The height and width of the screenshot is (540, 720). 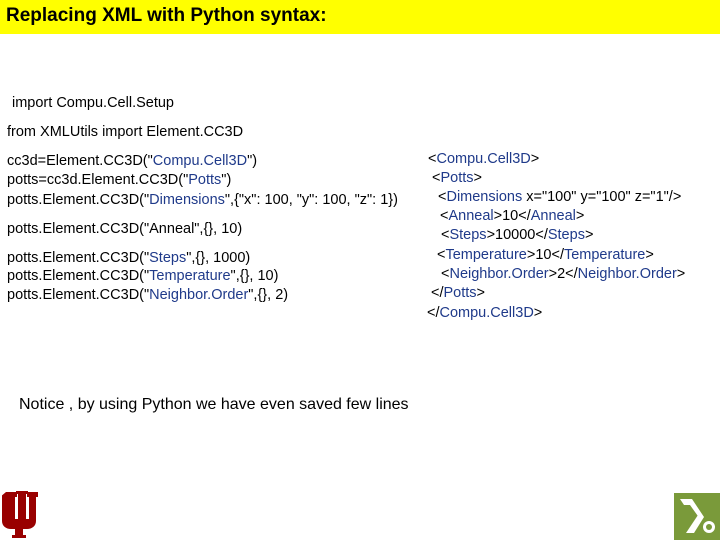 What do you see at coordinates (485, 313) in the screenshot?
I see `xml-line-compucell-close: </Compu.Cell3D>` at bounding box center [485, 313].